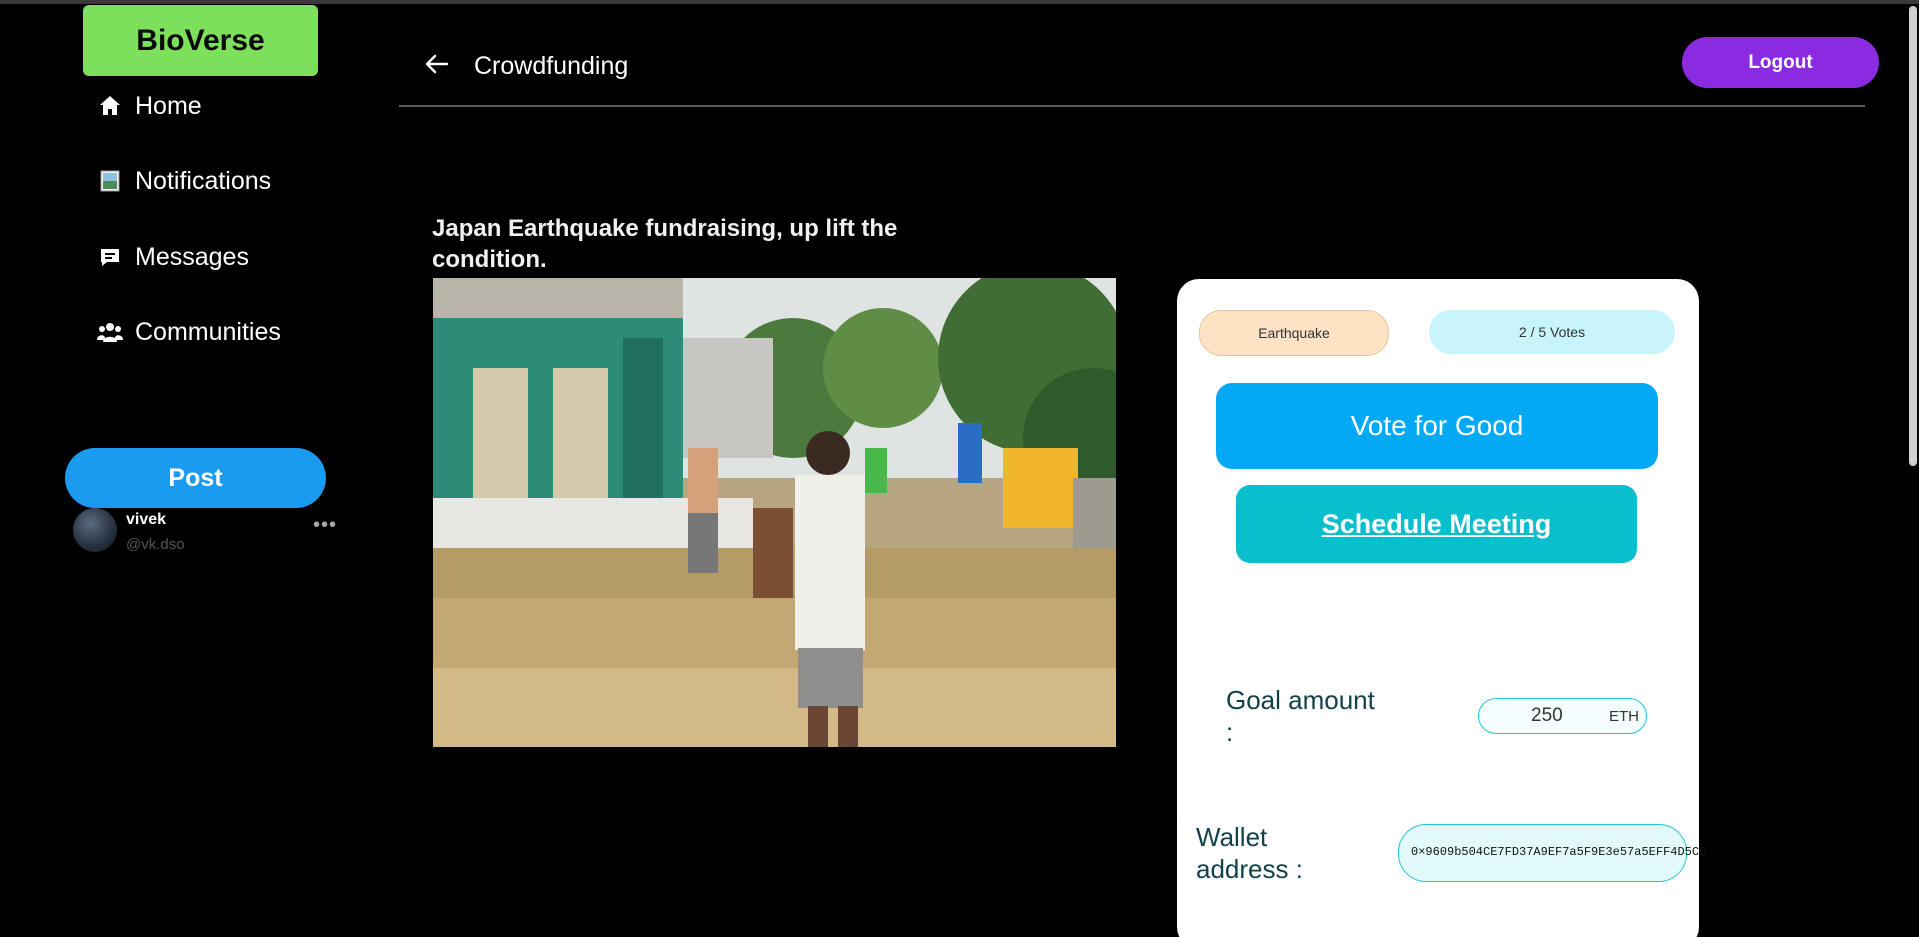  I want to click on sidebar-item-notifications: Notifications, so click(184, 181).